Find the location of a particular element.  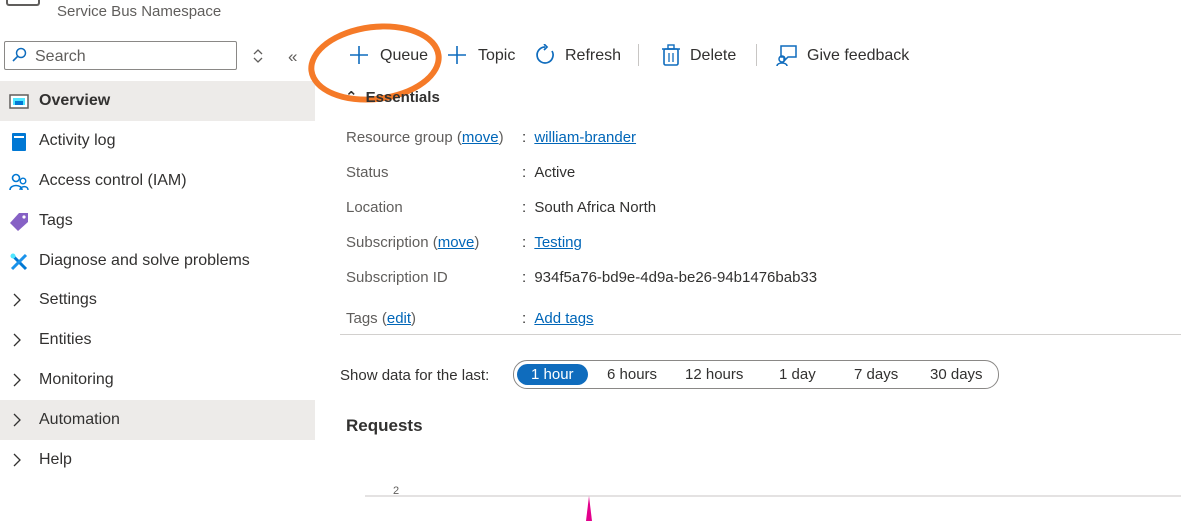

location-label: Location is located at coordinates (374, 207).